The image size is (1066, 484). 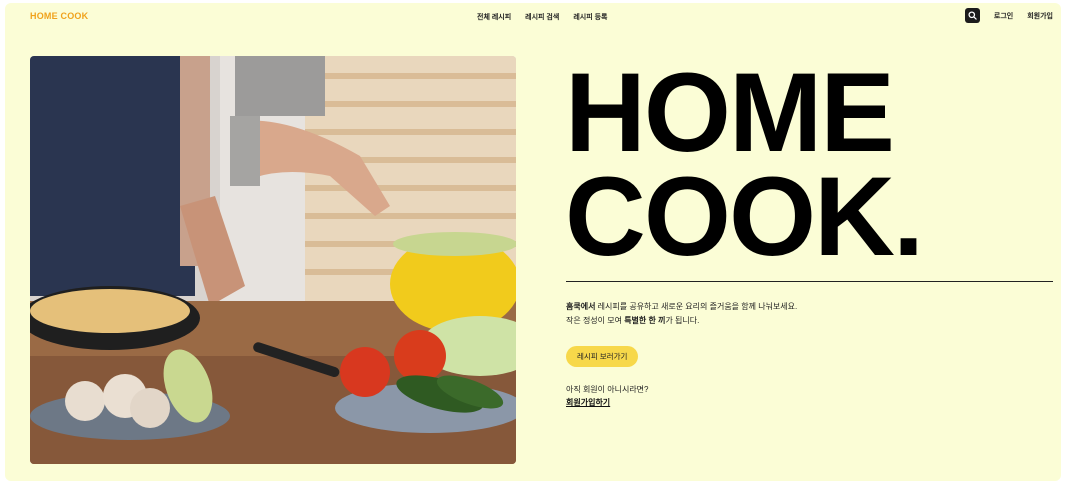 What do you see at coordinates (744, 216) in the screenshot?
I see `hero-title-line2: COOK.` at bounding box center [744, 216].